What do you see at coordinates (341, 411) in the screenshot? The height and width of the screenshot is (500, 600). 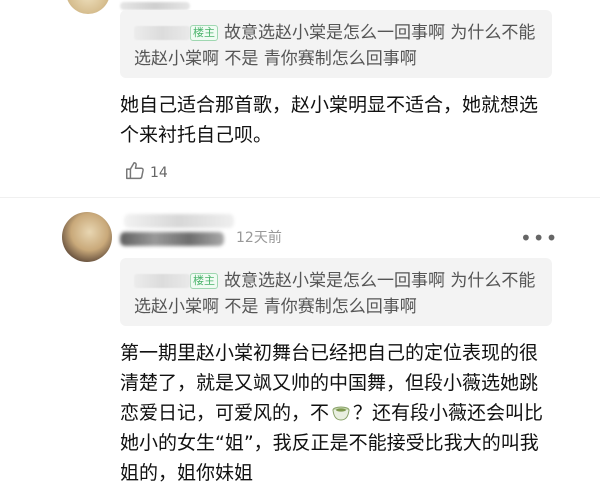 I see `tea-cup-emoji-icon` at bounding box center [341, 411].